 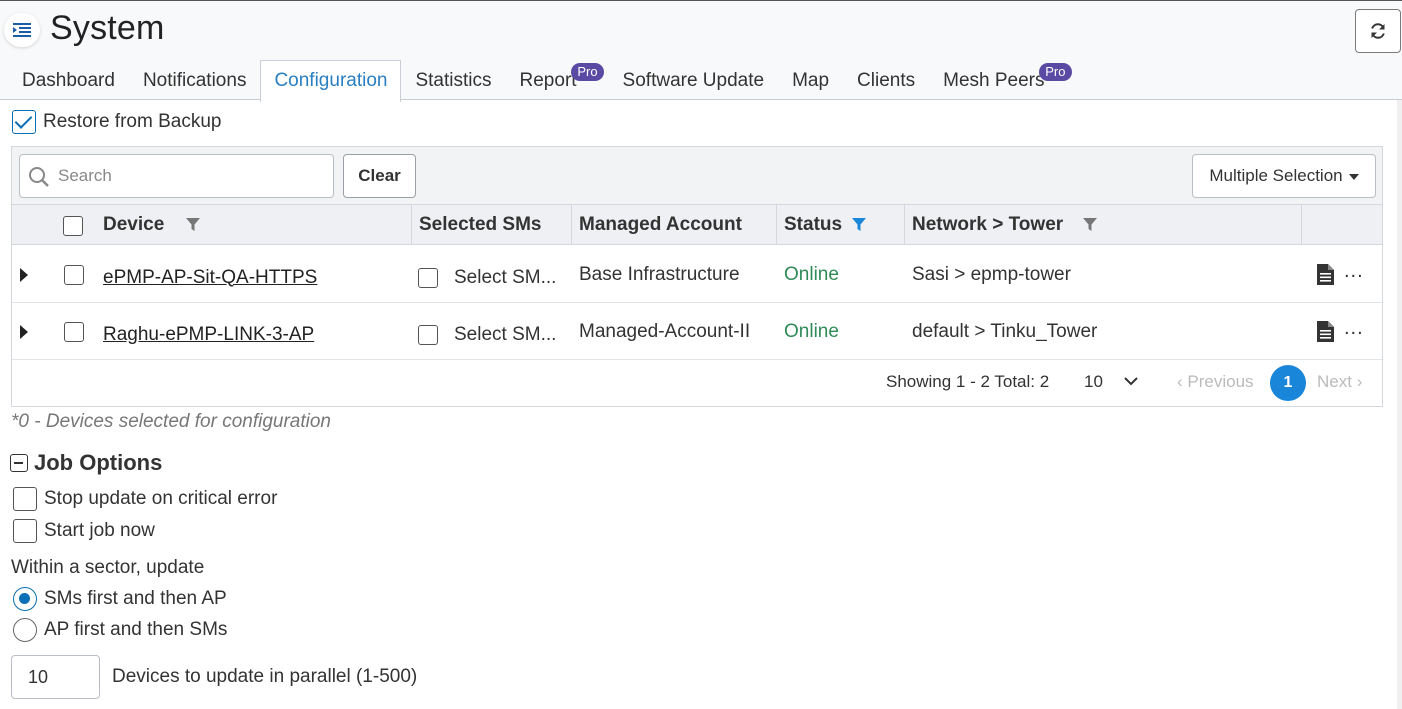 What do you see at coordinates (968, 381) in the screenshot?
I see `showing-count: Showing 1 - 2 Total: 2` at bounding box center [968, 381].